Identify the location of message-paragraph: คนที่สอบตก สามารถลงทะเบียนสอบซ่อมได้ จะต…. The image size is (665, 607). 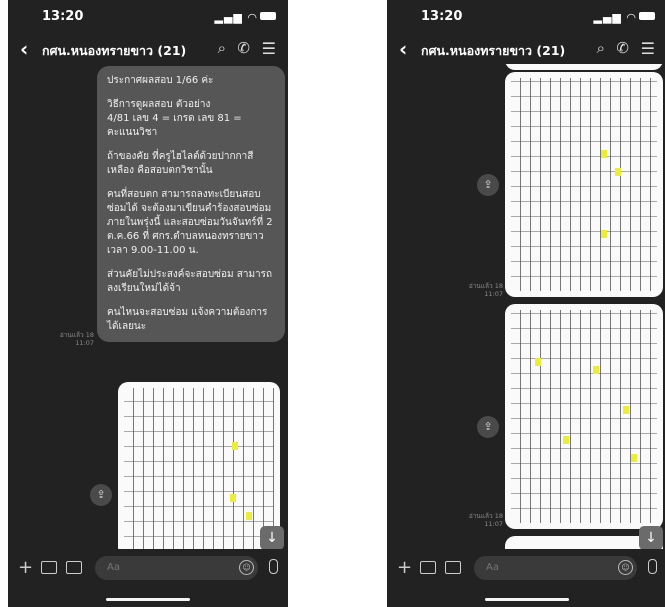
(190, 222).